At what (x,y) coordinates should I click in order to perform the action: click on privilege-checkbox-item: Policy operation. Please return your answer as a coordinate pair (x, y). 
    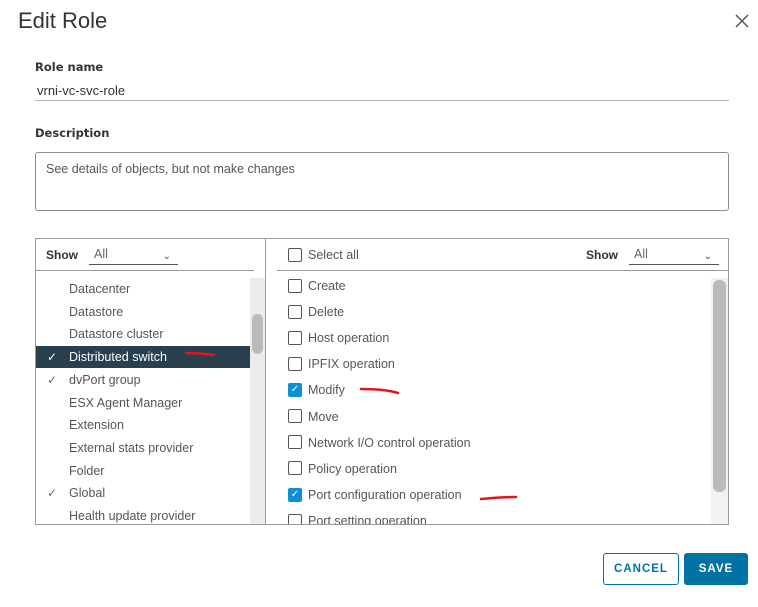
    Looking at the image, I should click on (342, 471).